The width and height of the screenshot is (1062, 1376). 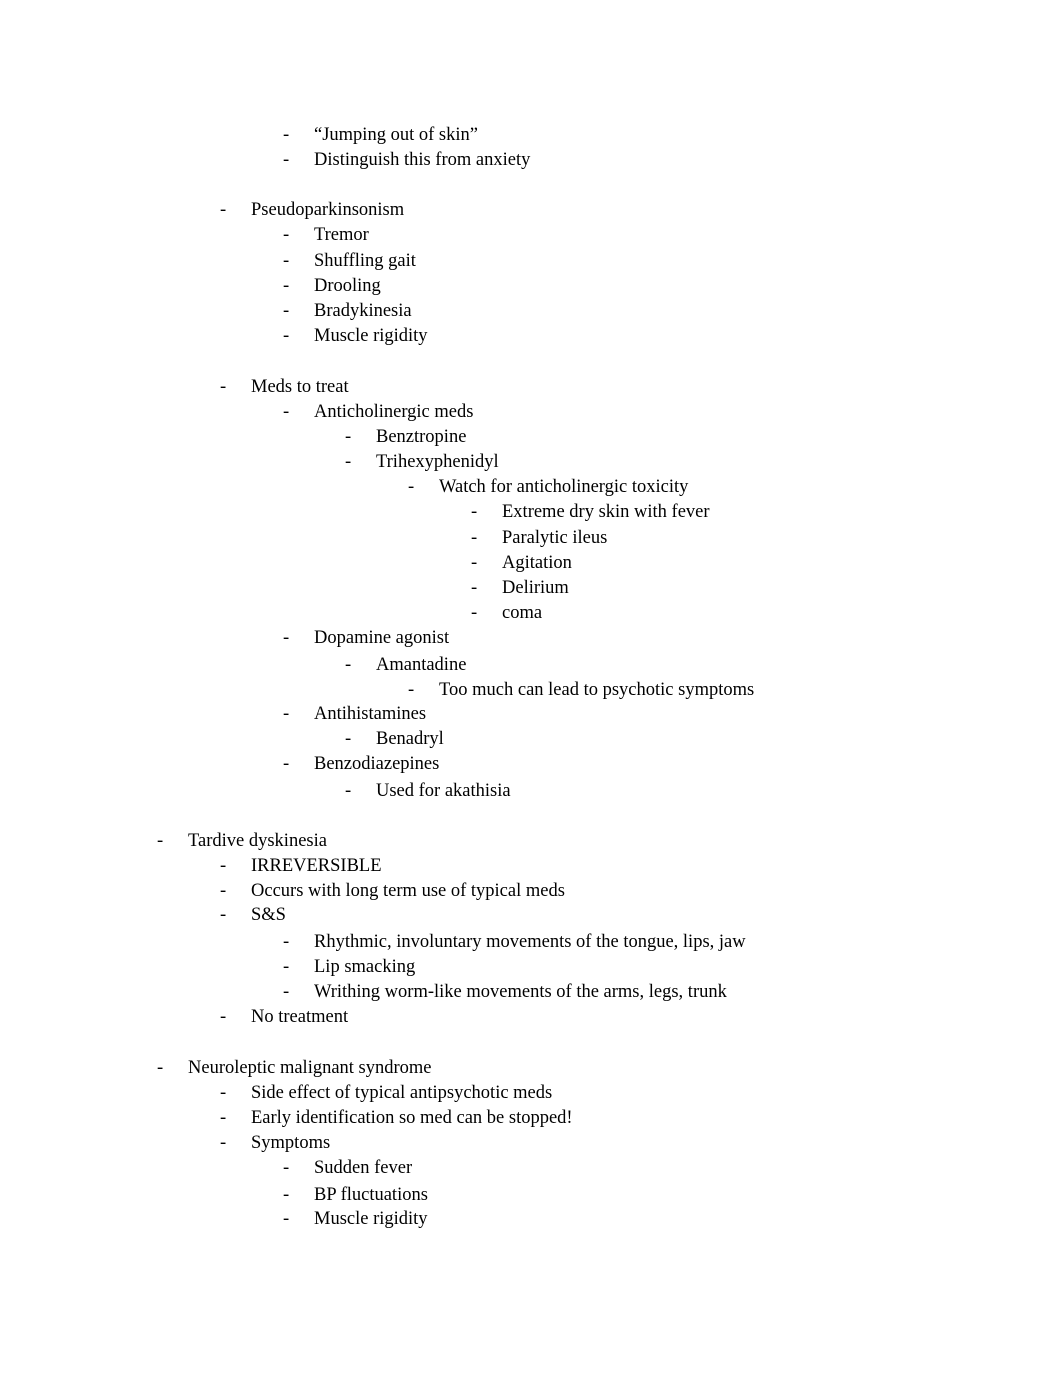 I want to click on list-item-text: Too much can lead to psychotic symptoms, so click(x=597, y=690).